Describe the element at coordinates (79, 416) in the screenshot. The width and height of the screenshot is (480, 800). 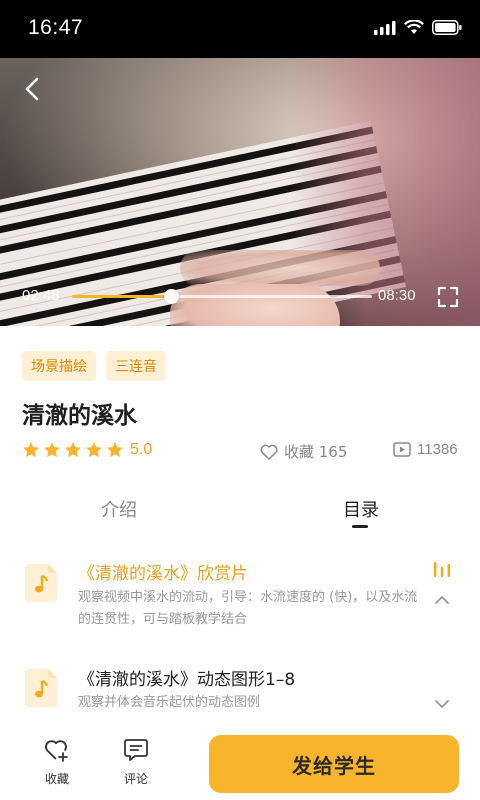
I see `course-title: 清澈的溪水` at that location.